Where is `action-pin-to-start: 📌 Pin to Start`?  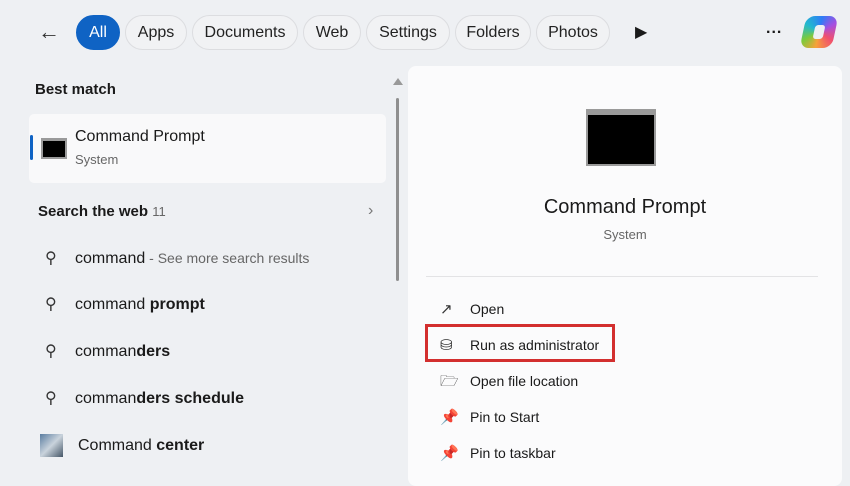 action-pin-to-start: 📌 Pin to Start is located at coordinates (489, 417).